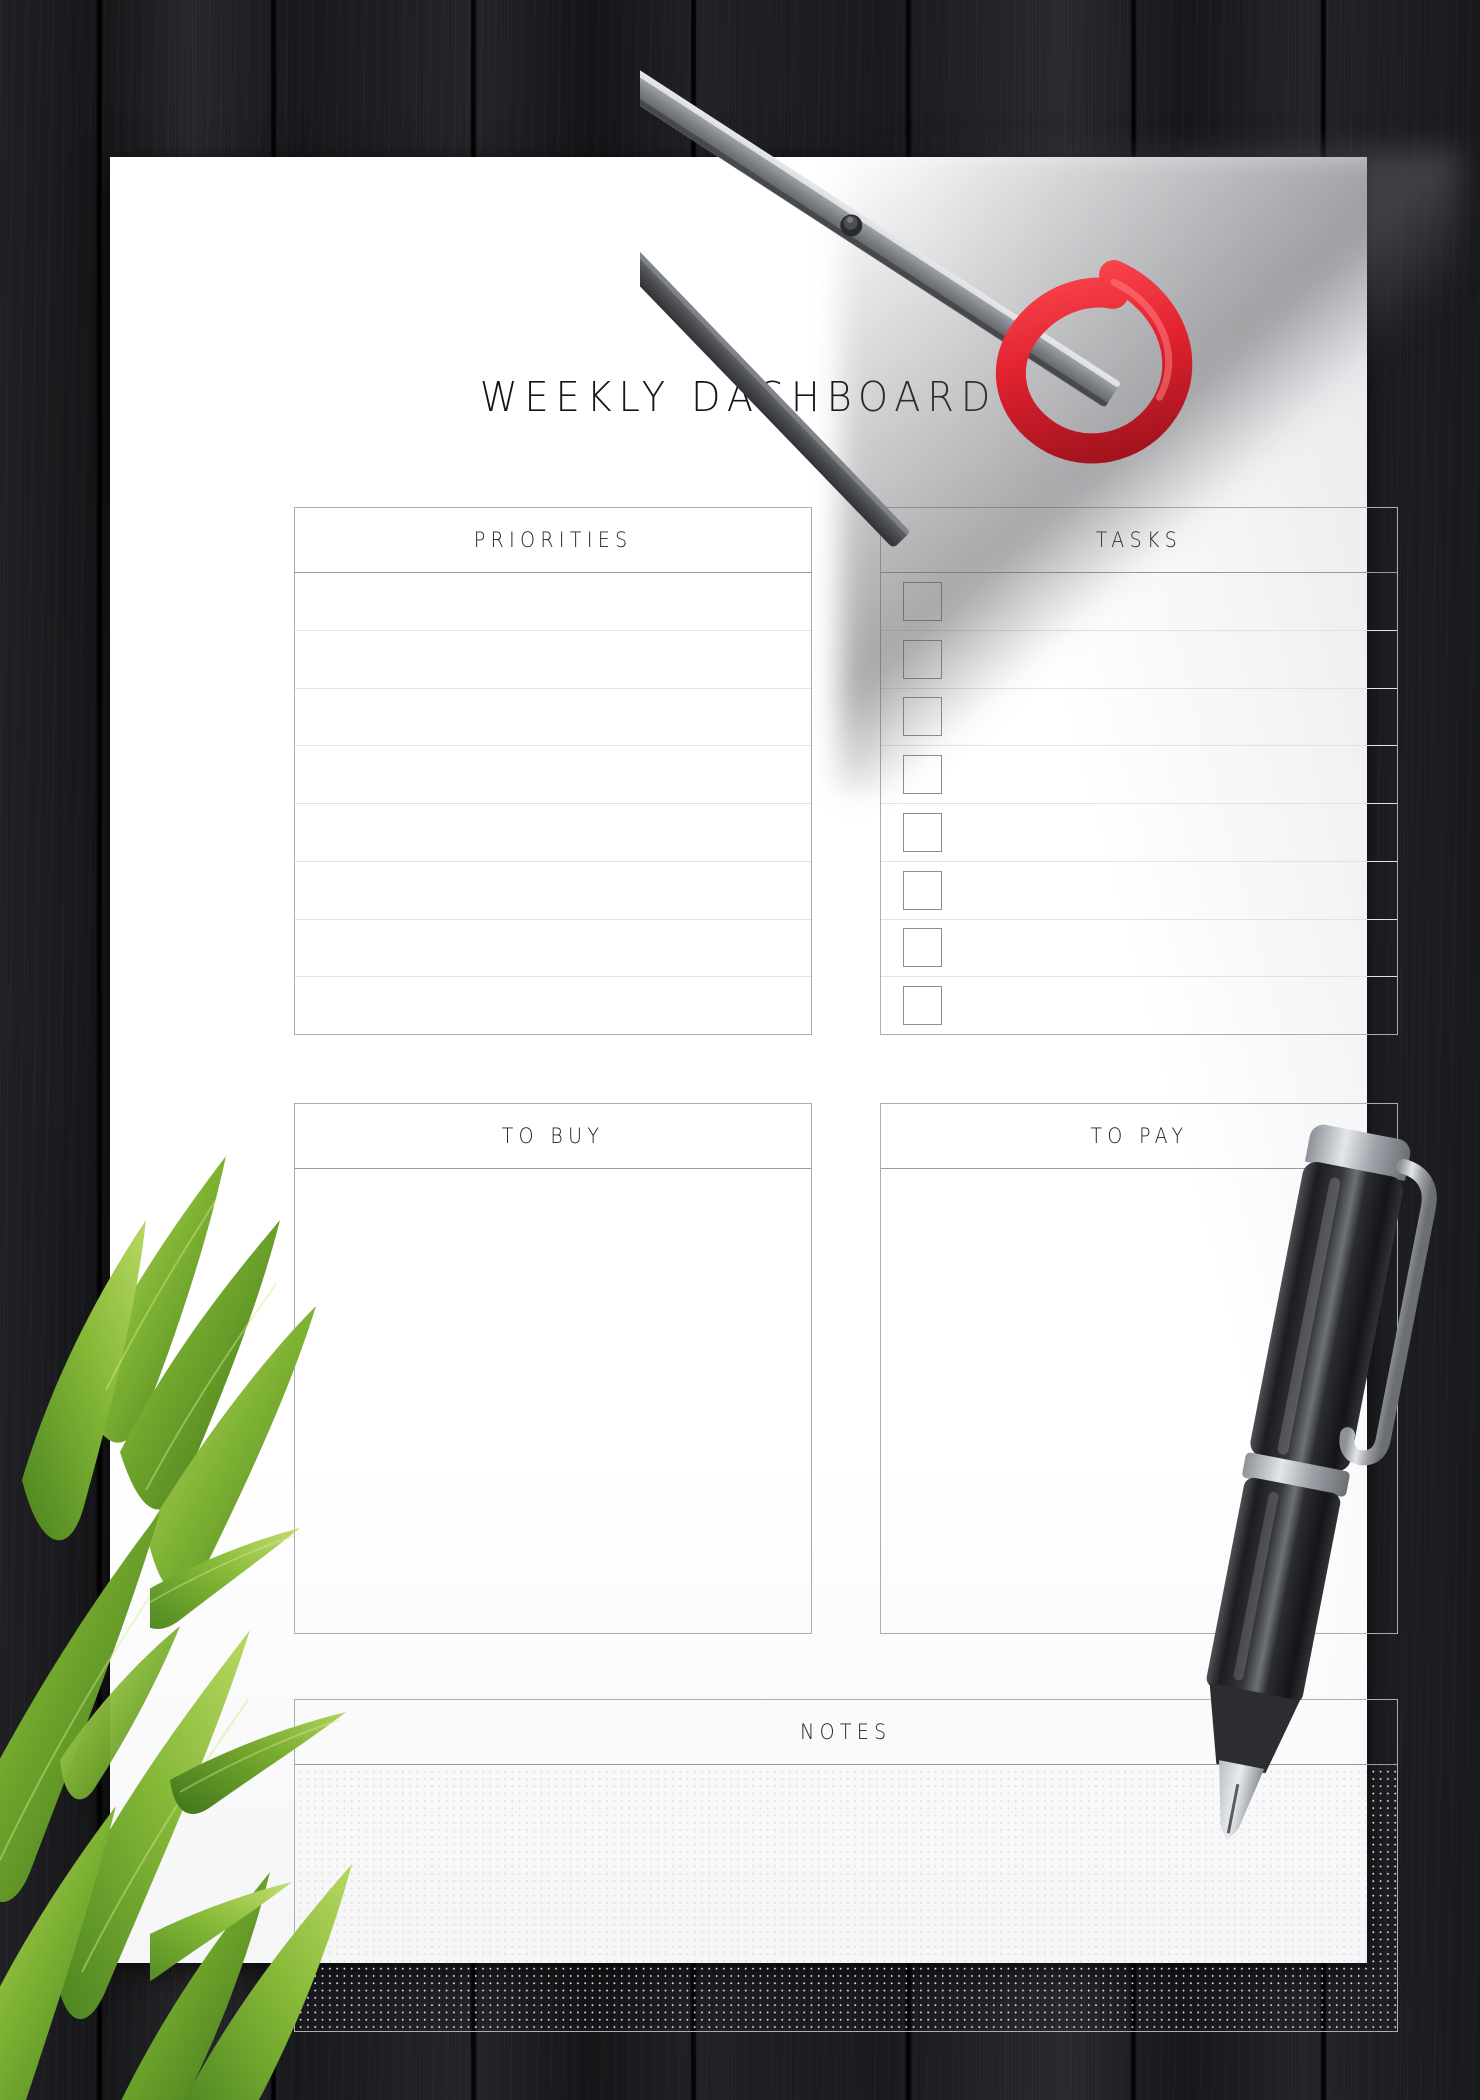 The image size is (1480, 2100). I want to click on priorities-panel: PRIORITIES, so click(553, 771).